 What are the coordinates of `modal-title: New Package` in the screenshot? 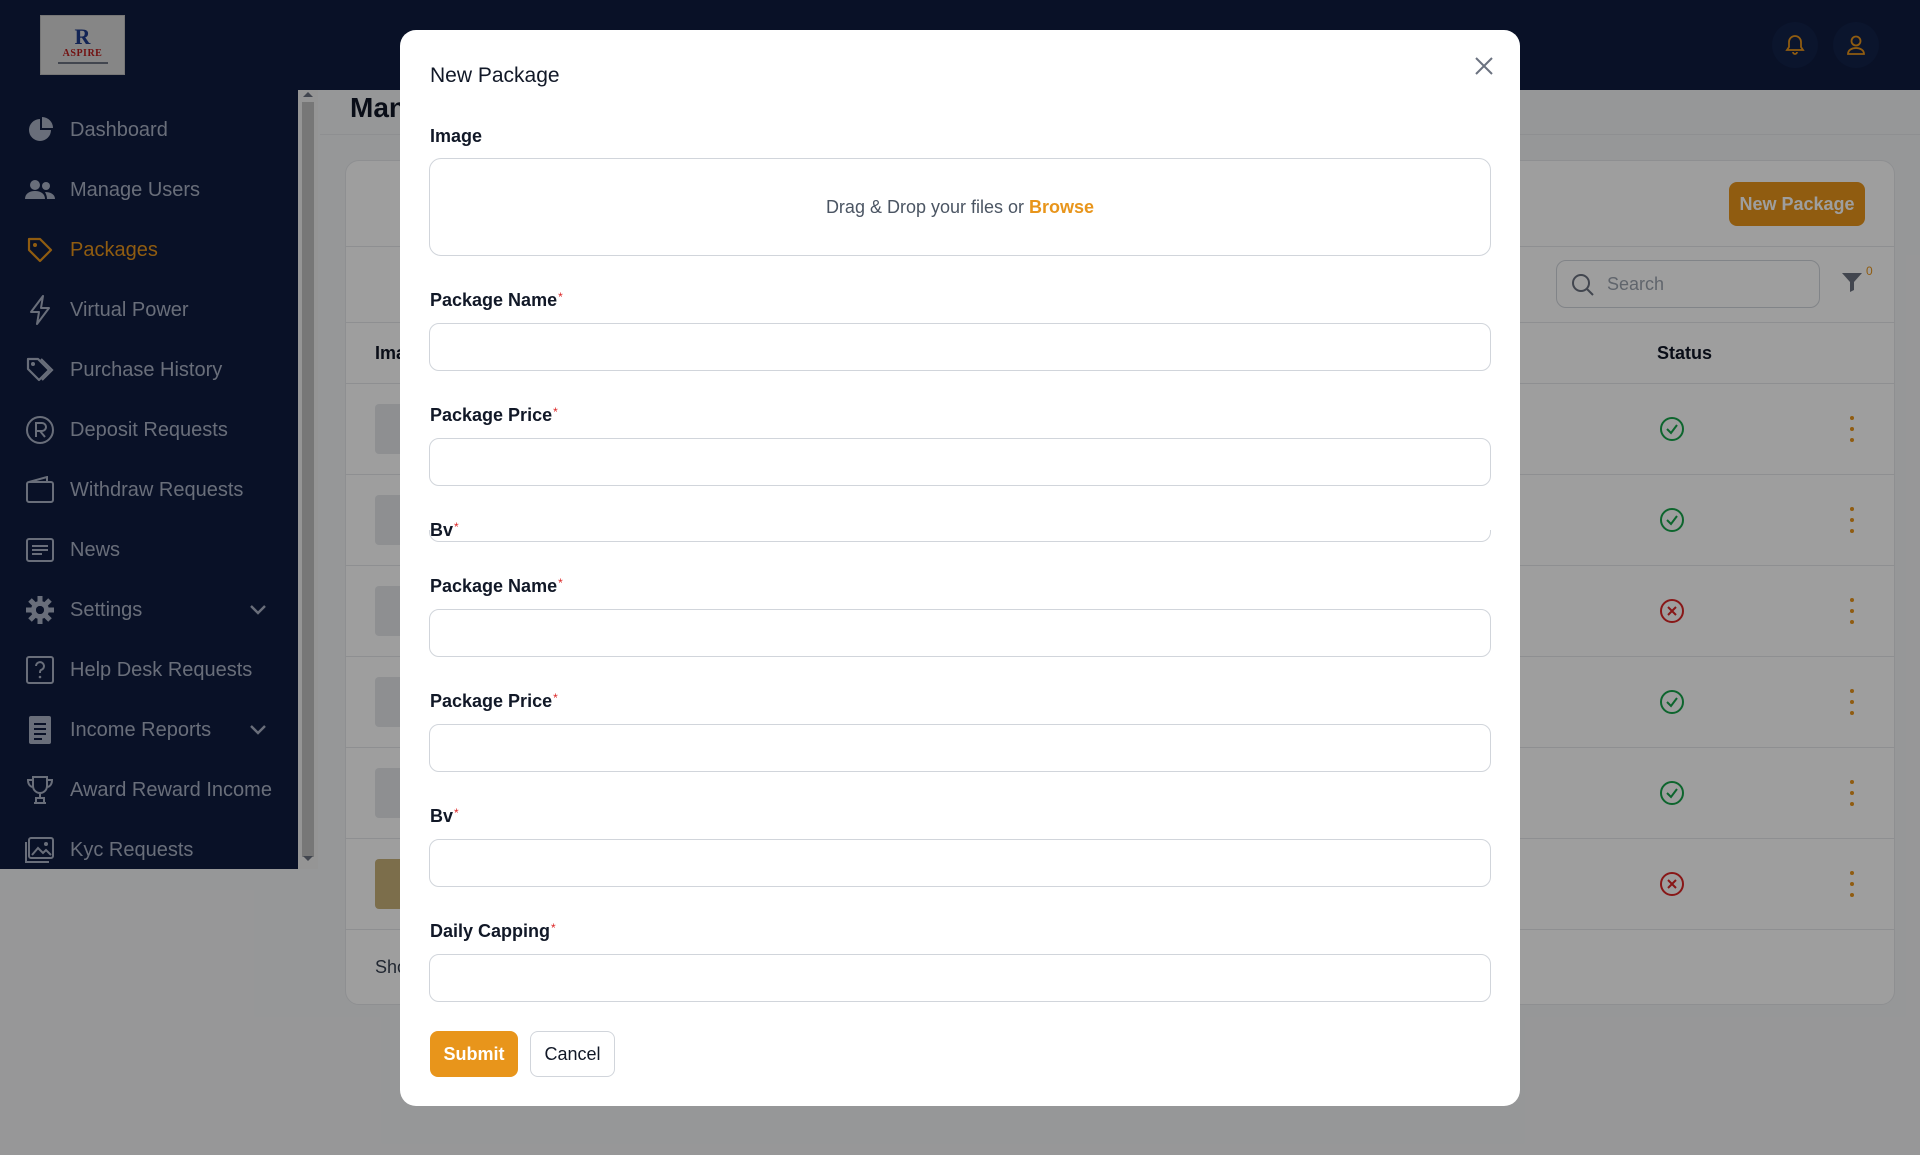 It's located at (495, 75).